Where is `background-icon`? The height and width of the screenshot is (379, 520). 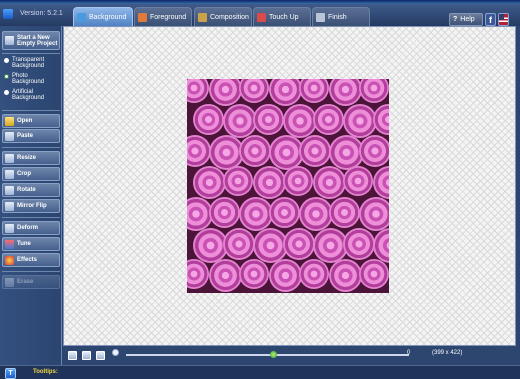
background-icon is located at coordinates (81, 17).